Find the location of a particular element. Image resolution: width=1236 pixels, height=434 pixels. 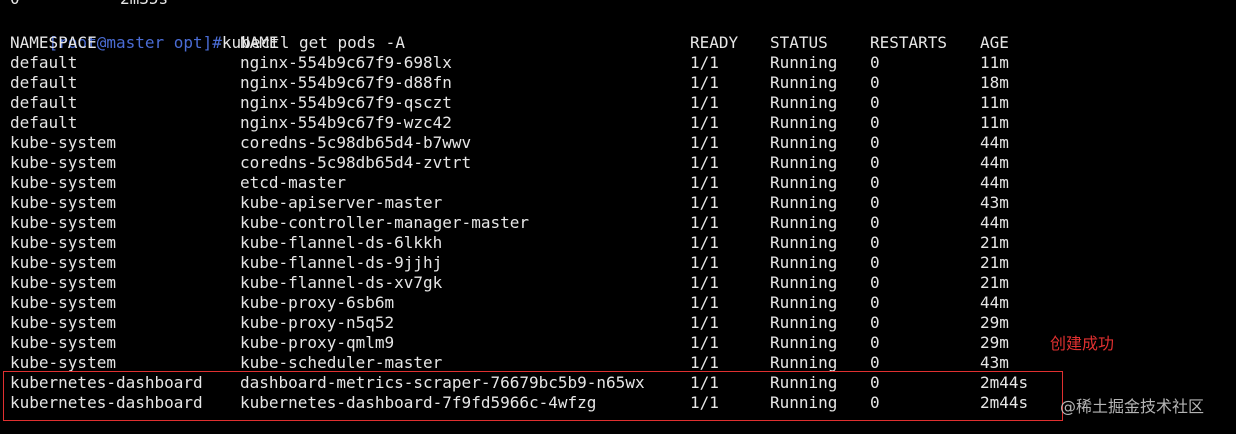

cell-name: kube-flannel-ds-6lkkh is located at coordinates (341, 242).